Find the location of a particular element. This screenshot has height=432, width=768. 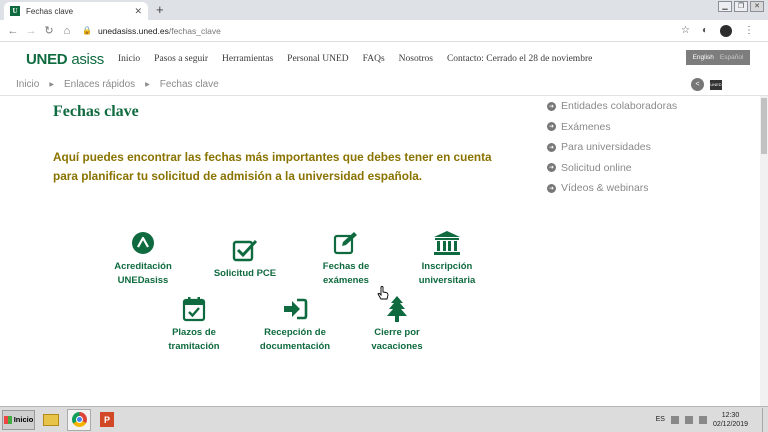

menu-item-faqs: FAQs is located at coordinates (374, 59).